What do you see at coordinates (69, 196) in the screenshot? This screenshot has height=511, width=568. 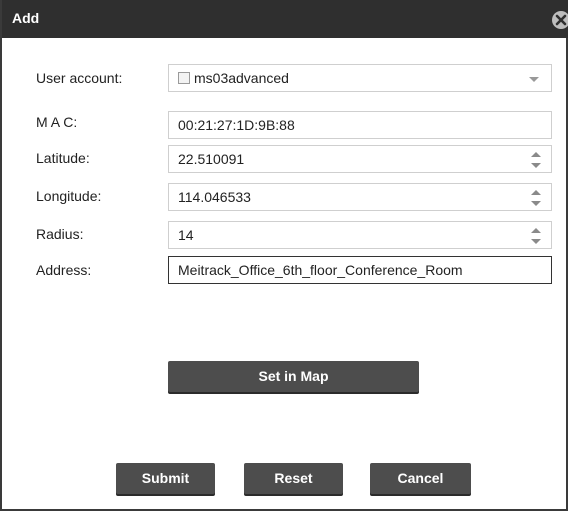 I see `longitude-label: Longitude:` at bounding box center [69, 196].